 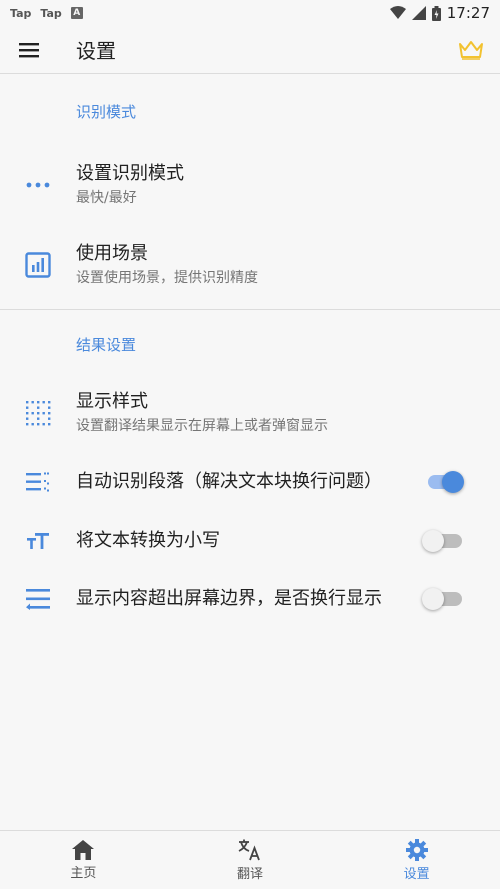 I want to click on setting-title: 显示样式, so click(x=112, y=401).